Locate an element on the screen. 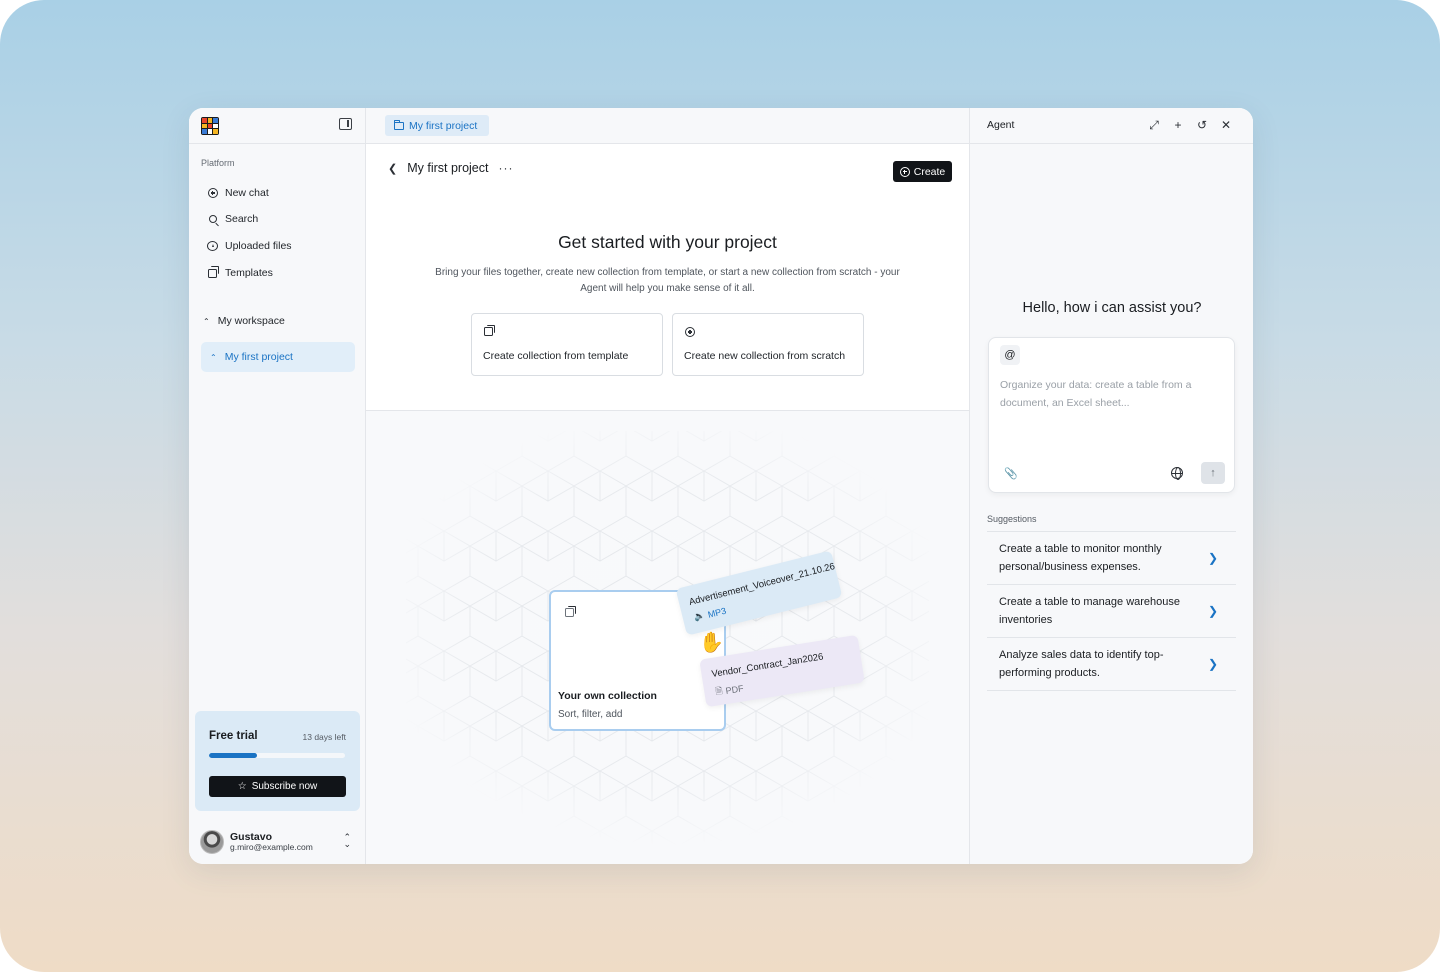  user-info: Gustavo g.miro@example.com is located at coordinates (271, 842).